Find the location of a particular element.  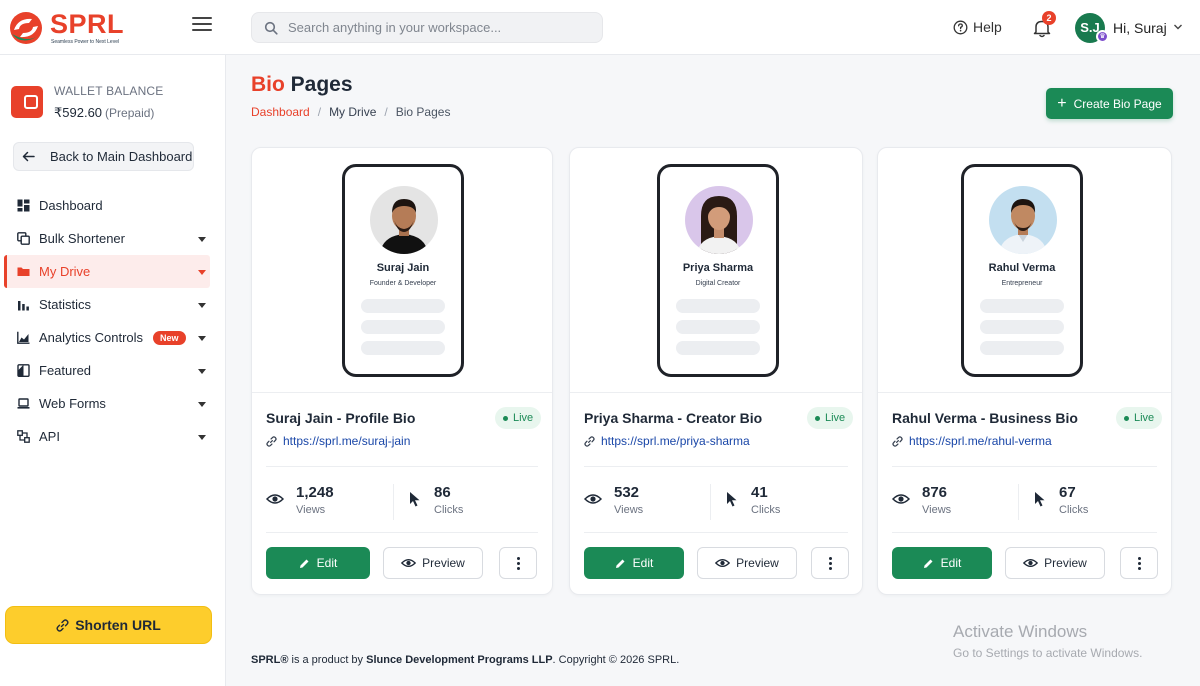

api-icon is located at coordinates (23, 436).